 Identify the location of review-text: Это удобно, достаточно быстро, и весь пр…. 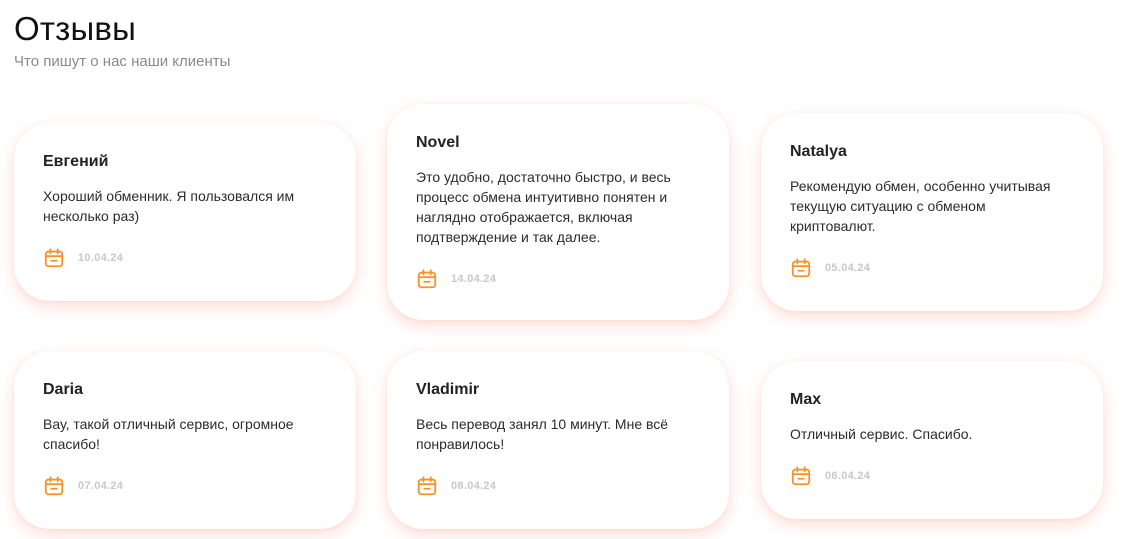
(543, 207).